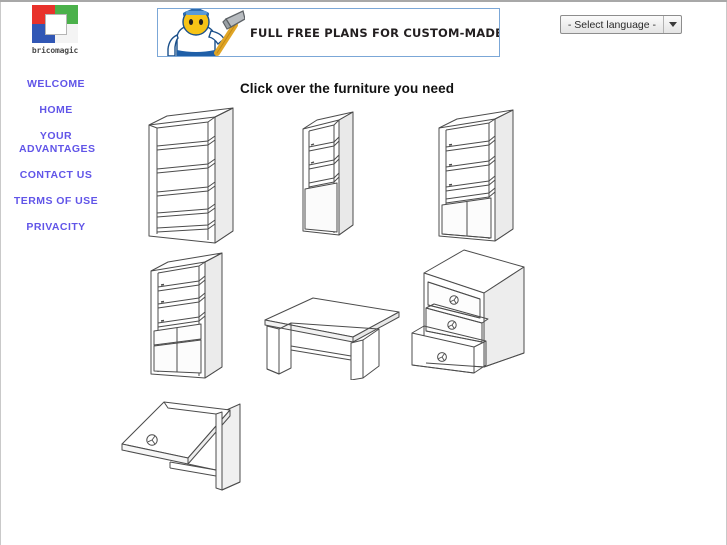 The height and width of the screenshot is (545, 727). What do you see at coordinates (56, 143) in the screenshot?
I see `sidebar-item-your-advantages: YOUR ADVANTAGES` at bounding box center [56, 143].